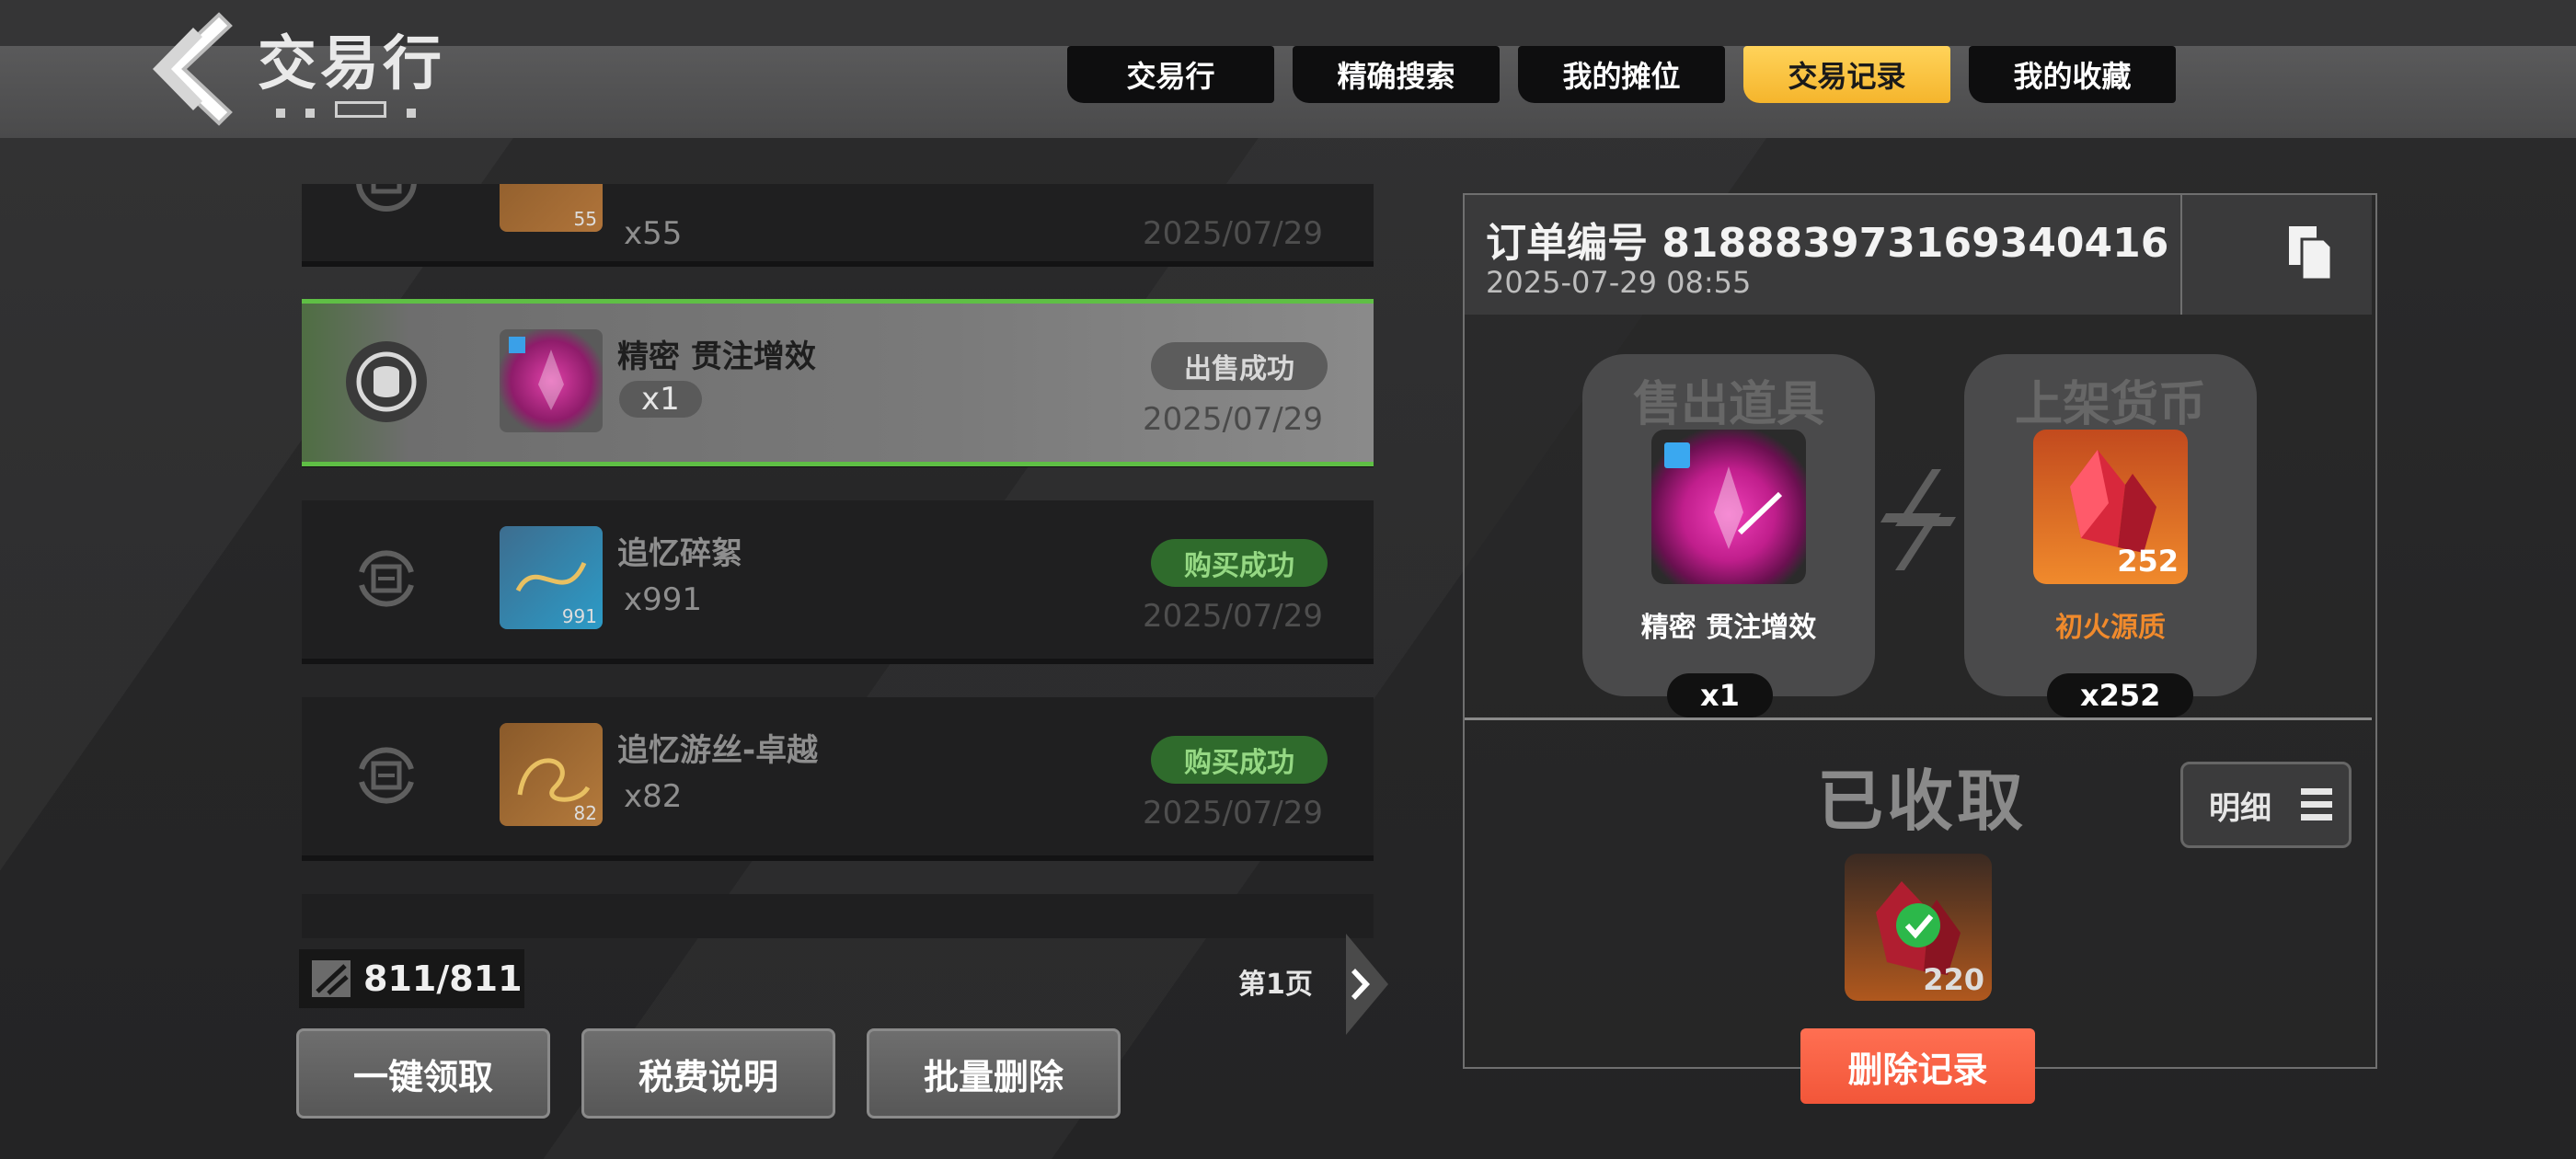 The width and height of the screenshot is (2576, 1159). What do you see at coordinates (2110, 628) in the screenshot?
I see `currency-name: 初火源质` at bounding box center [2110, 628].